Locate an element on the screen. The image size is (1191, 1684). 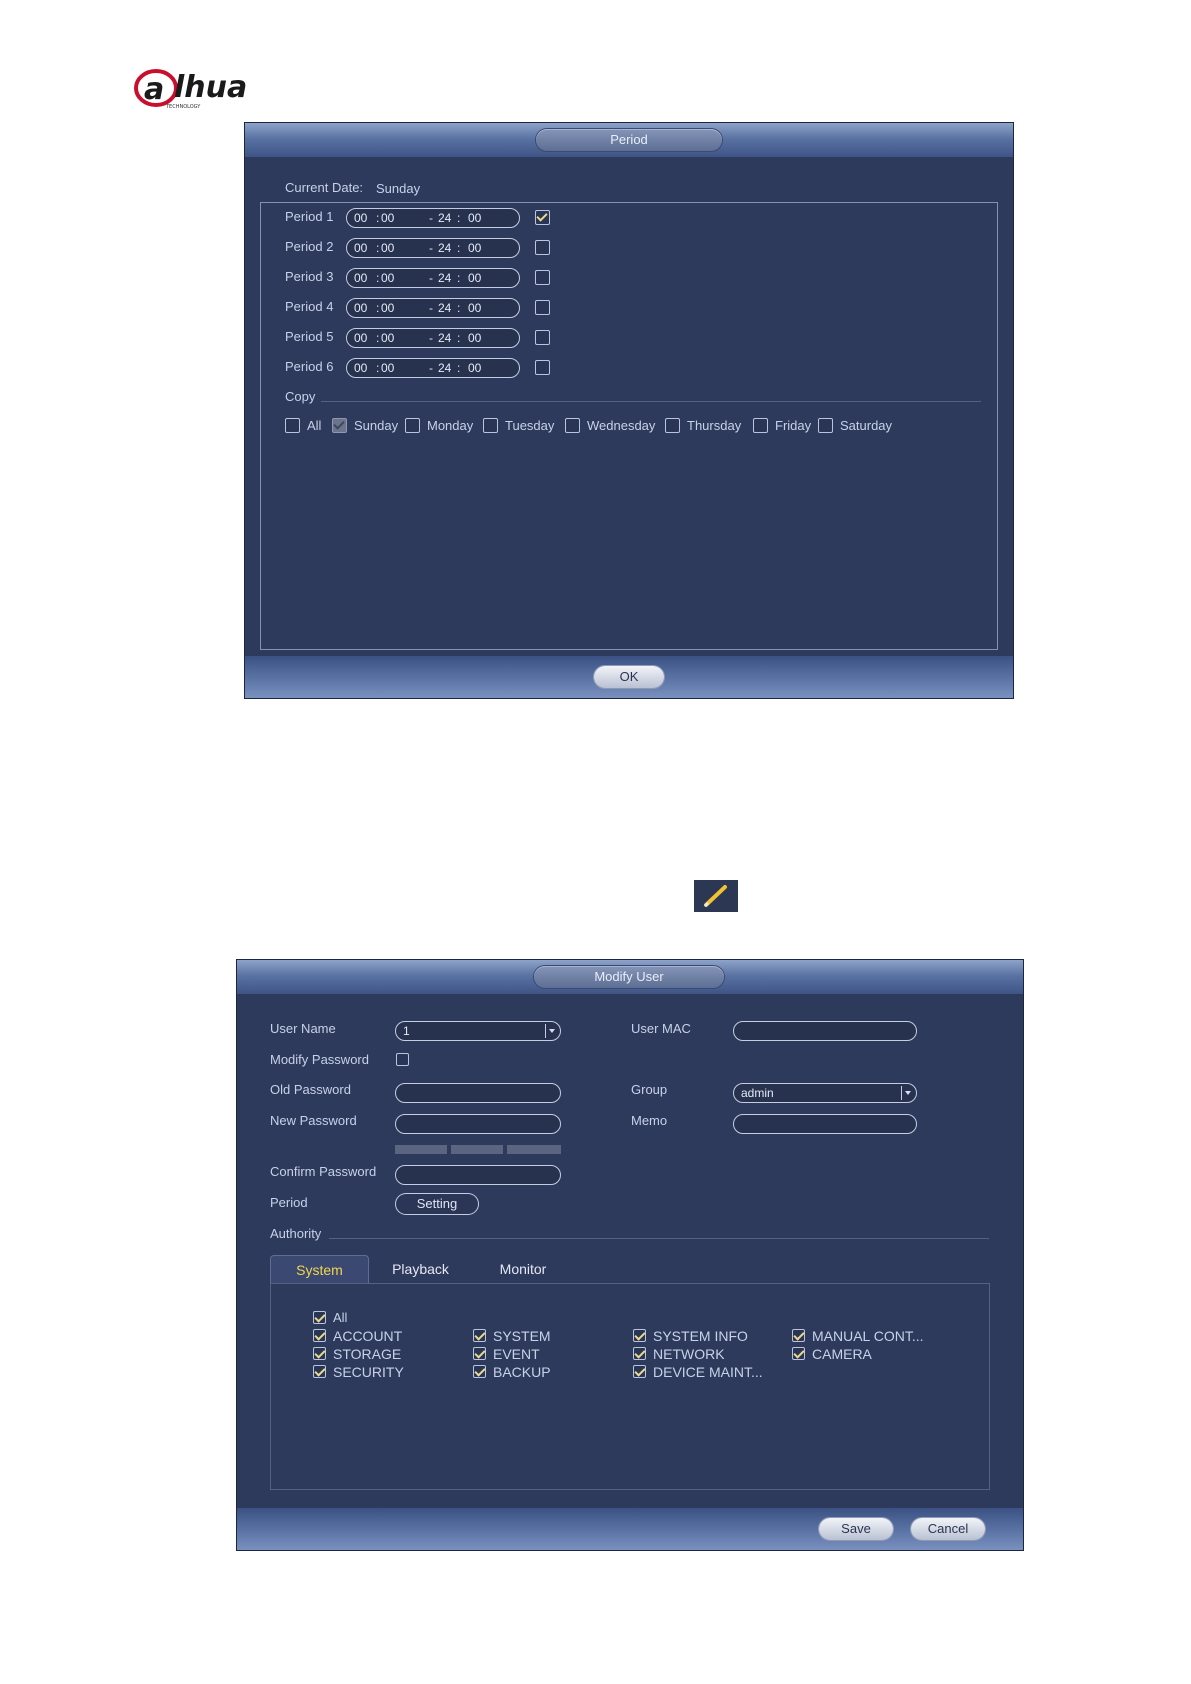
group-value: admin is located at coordinates (757, 1093).